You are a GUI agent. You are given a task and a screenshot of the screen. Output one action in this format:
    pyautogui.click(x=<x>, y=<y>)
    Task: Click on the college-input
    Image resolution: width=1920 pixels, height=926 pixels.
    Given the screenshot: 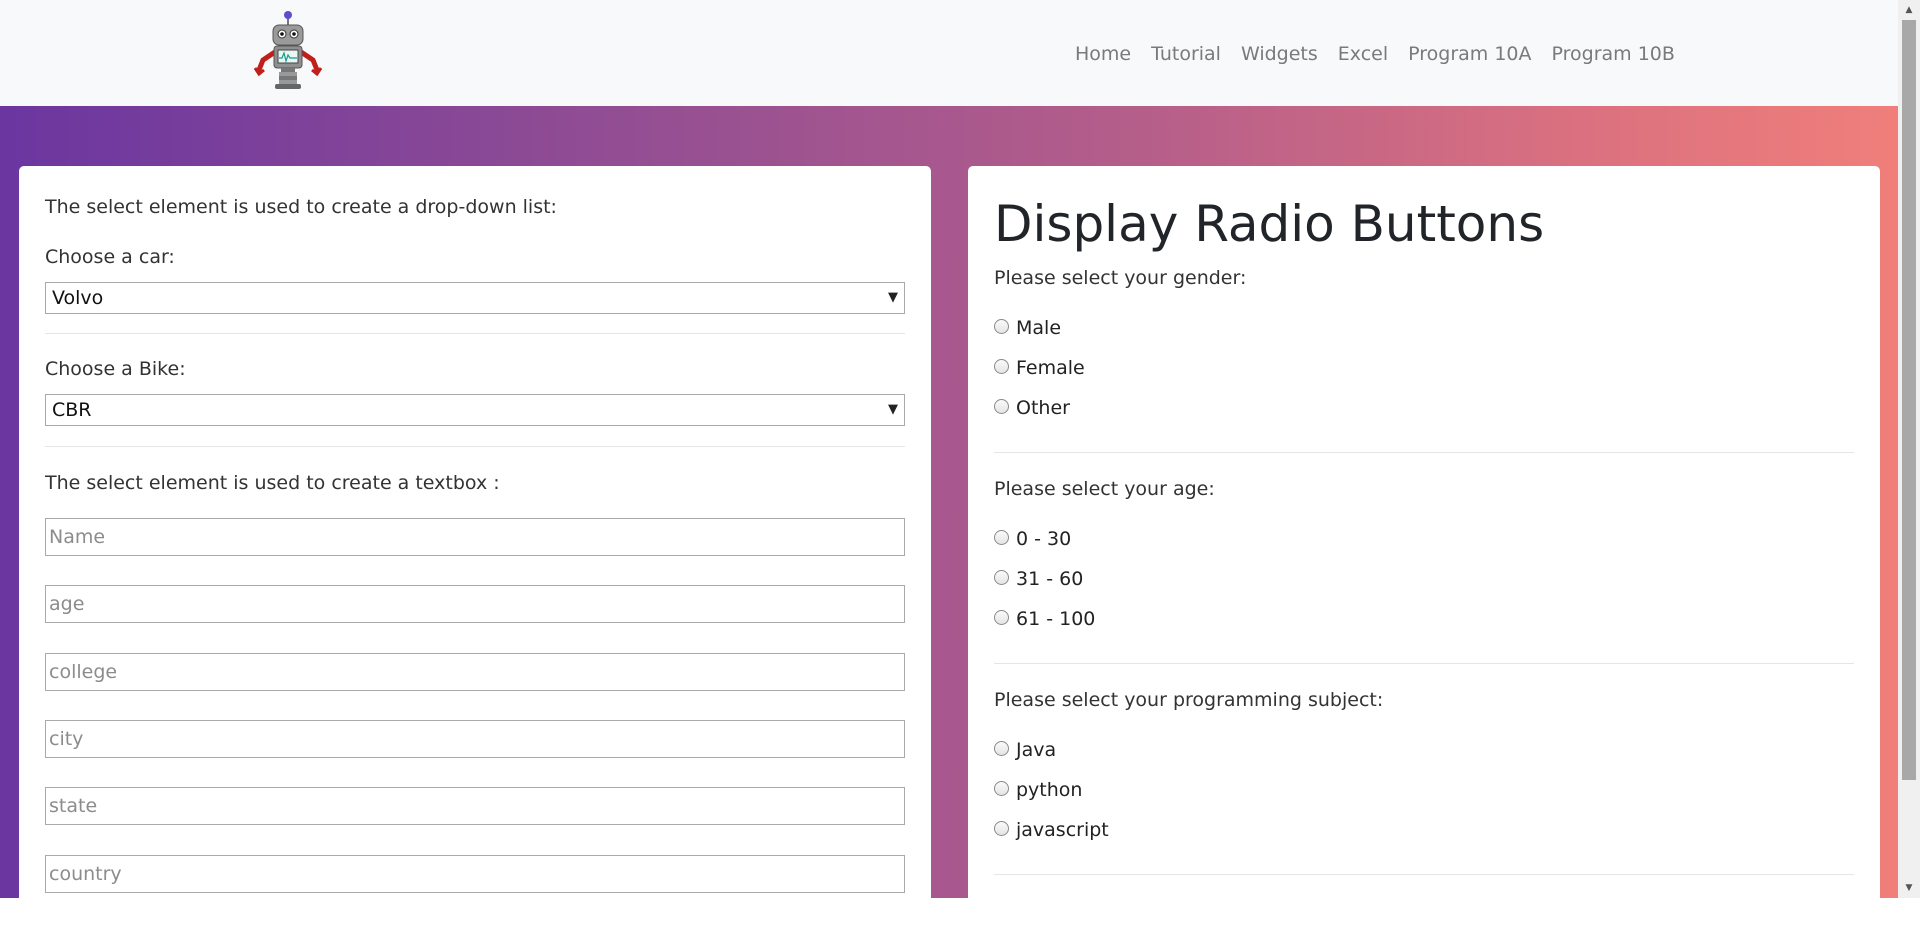 What is the action you would take?
    pyautogui.click(x=475, y=672)
    